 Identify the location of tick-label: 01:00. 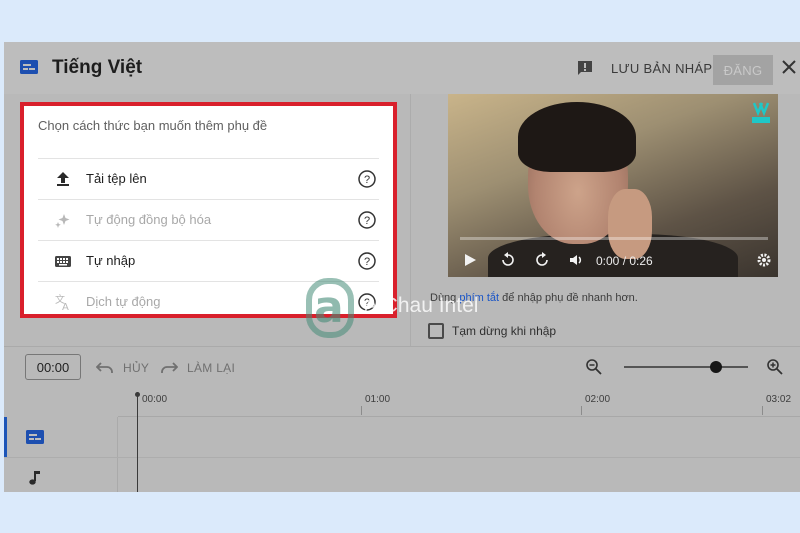
(378, 399).